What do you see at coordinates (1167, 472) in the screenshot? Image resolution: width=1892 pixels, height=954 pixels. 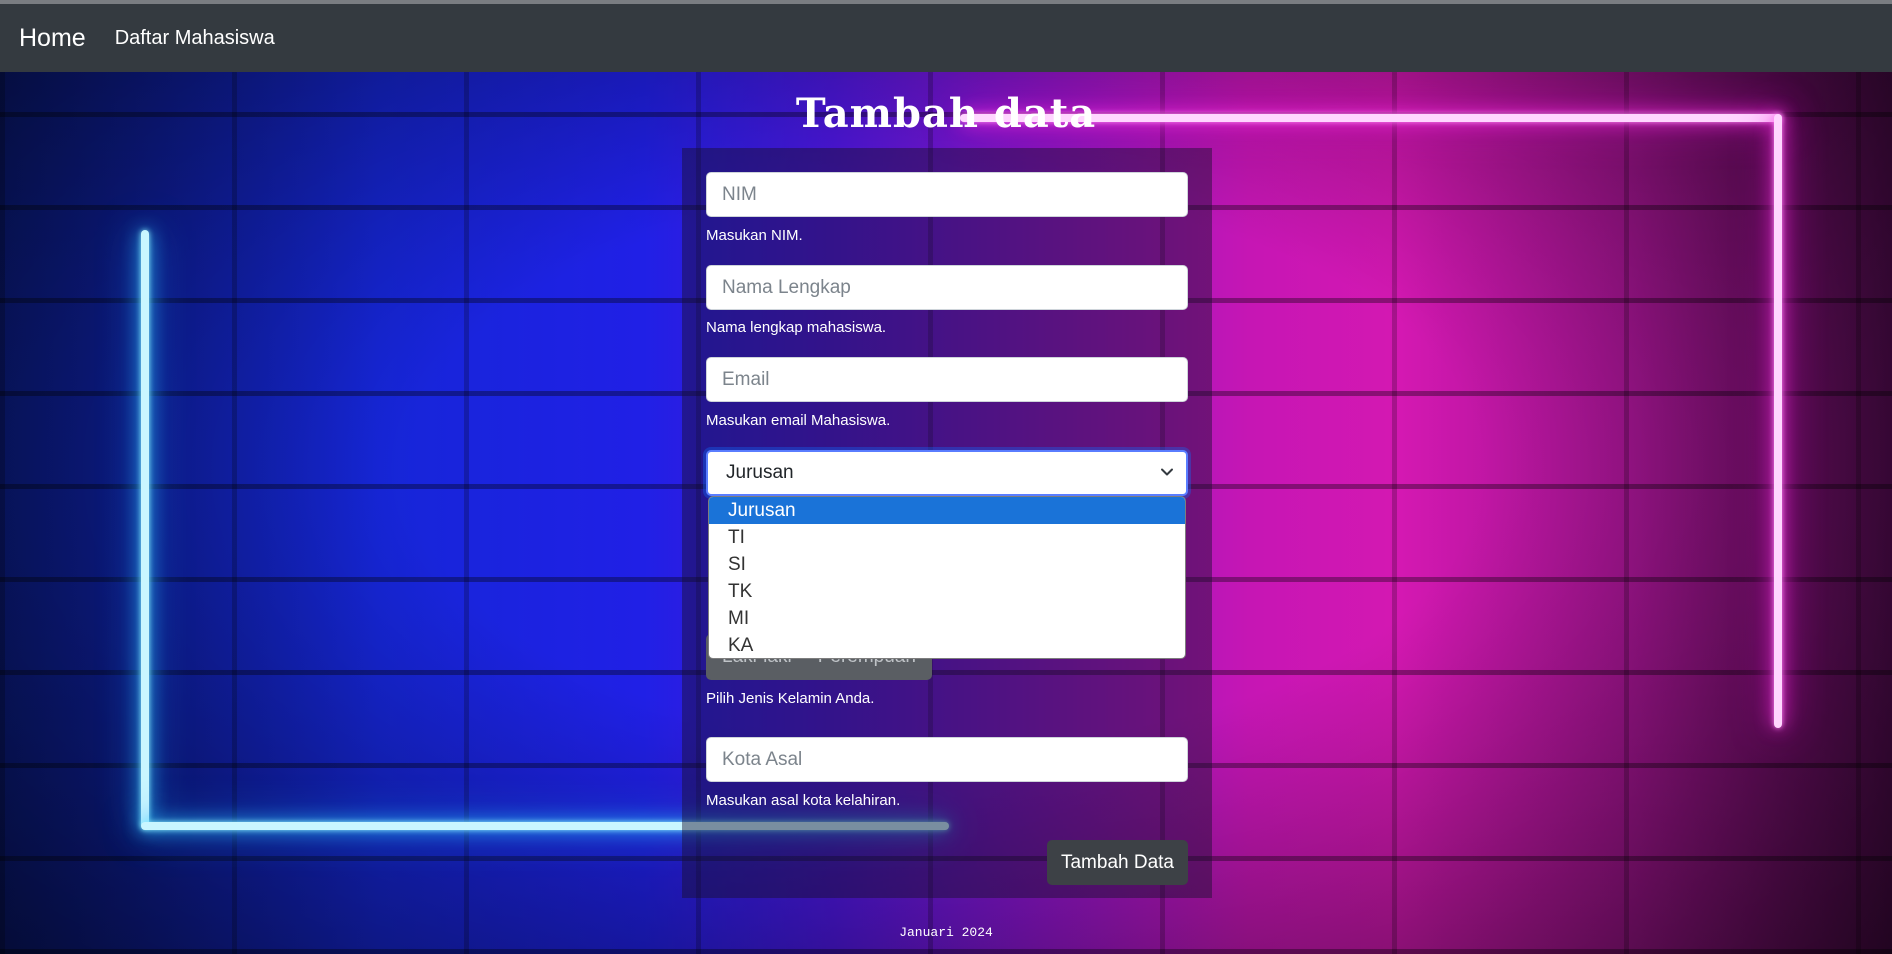 I see `chevron-down-icon` at bounding box center [1167, 472].